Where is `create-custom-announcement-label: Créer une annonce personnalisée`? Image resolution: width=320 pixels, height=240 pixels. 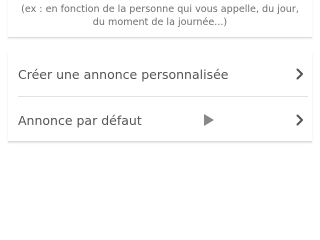
create-custom-announcement-label: Créer une annonce personnalisée is located at coordinates (123, 74).